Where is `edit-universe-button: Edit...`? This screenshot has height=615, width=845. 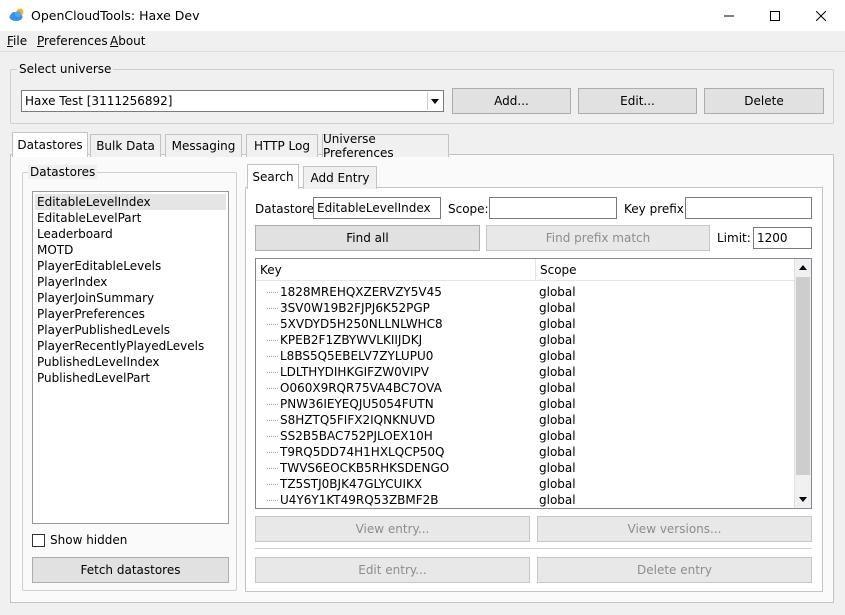 edit-universe-button: Edit... is located at coordinates (637, 101).